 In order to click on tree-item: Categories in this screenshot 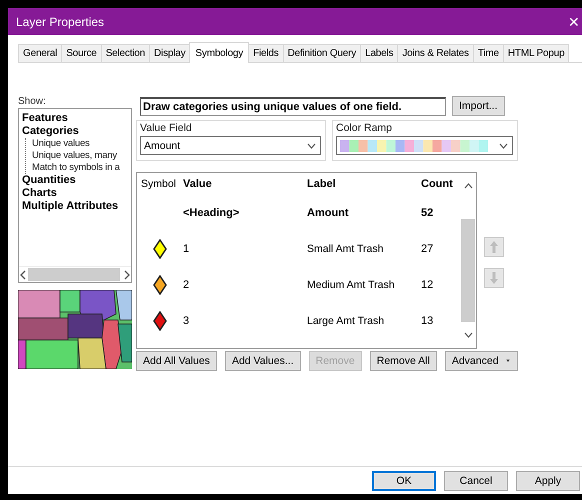, I will do `click(50, 131)`.